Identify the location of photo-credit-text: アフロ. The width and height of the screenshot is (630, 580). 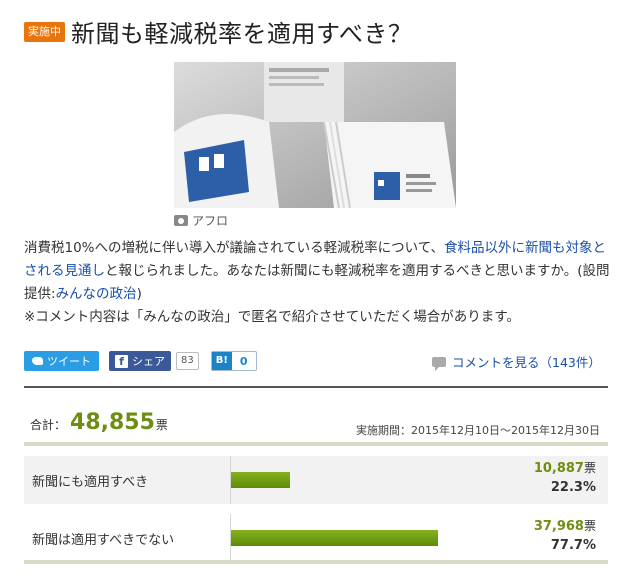
(210, 221).